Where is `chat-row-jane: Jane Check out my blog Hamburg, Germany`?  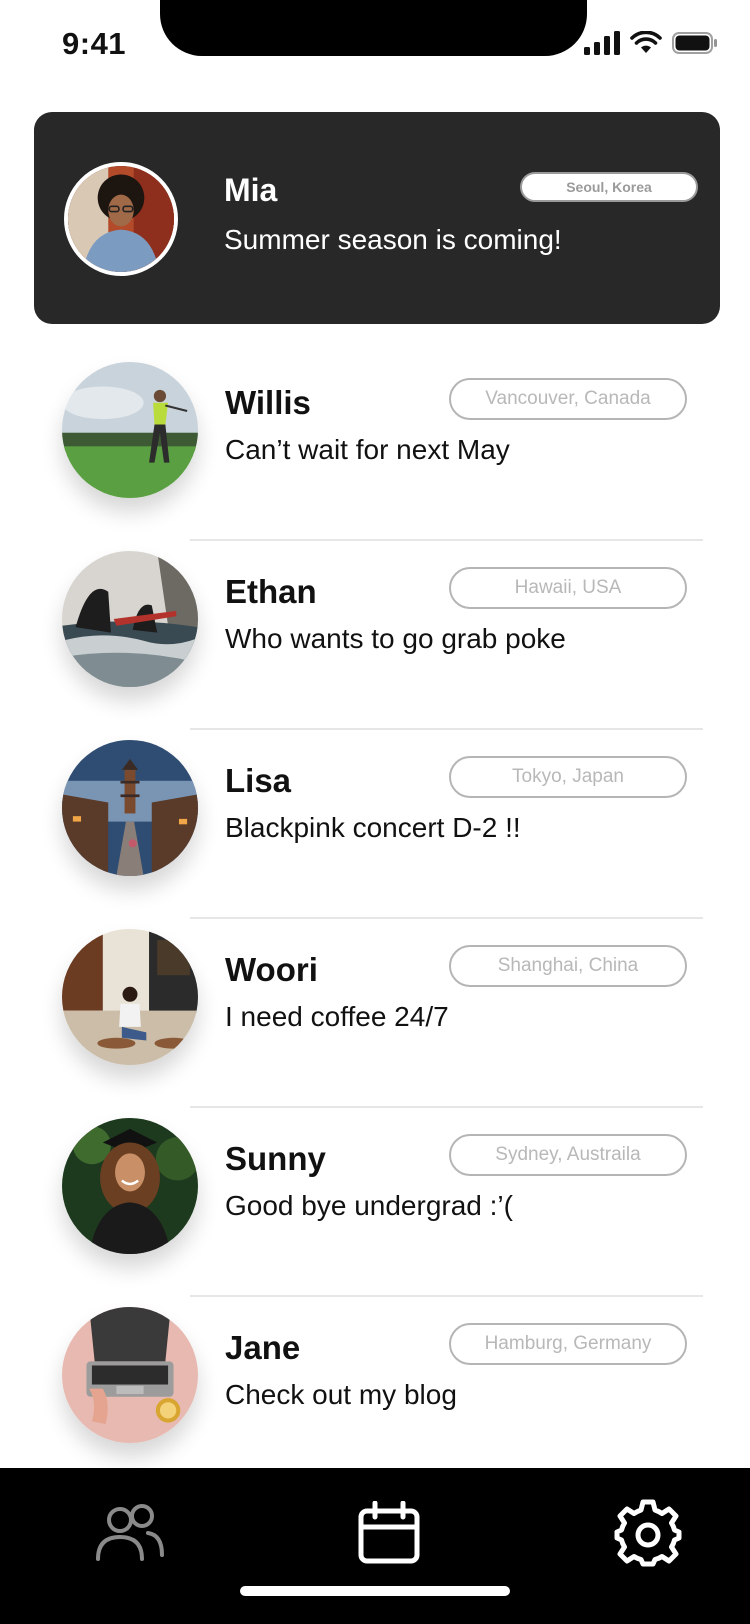
chat-row-jane: Jane Check out my blog Hamburg, Germany is located at coordinates (375, 1391).